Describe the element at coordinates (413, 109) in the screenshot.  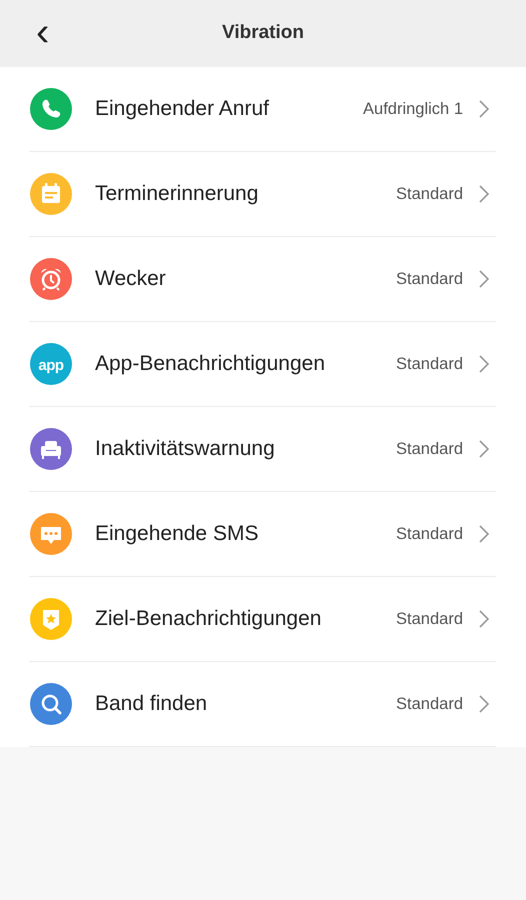
I see `row-value: Aufdringlich 1` at that location.